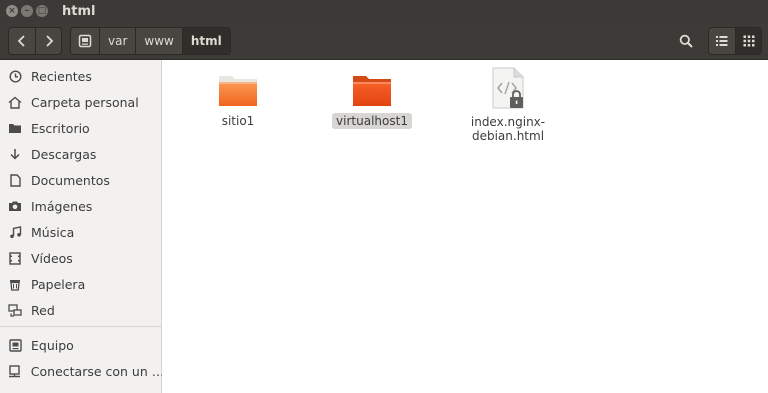 This screenshot has height=393, width=768. What do you see at coordinates (64, 154) in the screenshot?
I see `sidebar-item-label: Descargas` at bounding box center [64, 154].